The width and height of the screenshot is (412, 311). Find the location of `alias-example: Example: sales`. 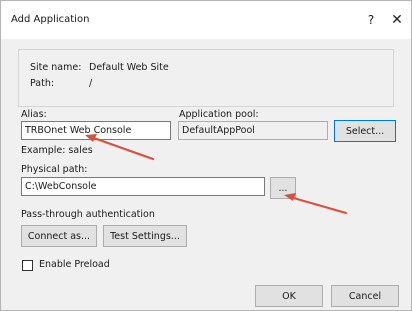

alias-example: Example: sales is located at coordinates (57, 150).